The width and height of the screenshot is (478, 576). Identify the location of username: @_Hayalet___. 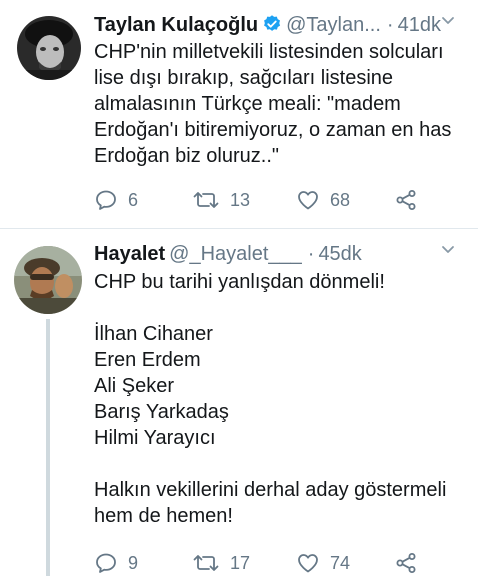
(235, 254).